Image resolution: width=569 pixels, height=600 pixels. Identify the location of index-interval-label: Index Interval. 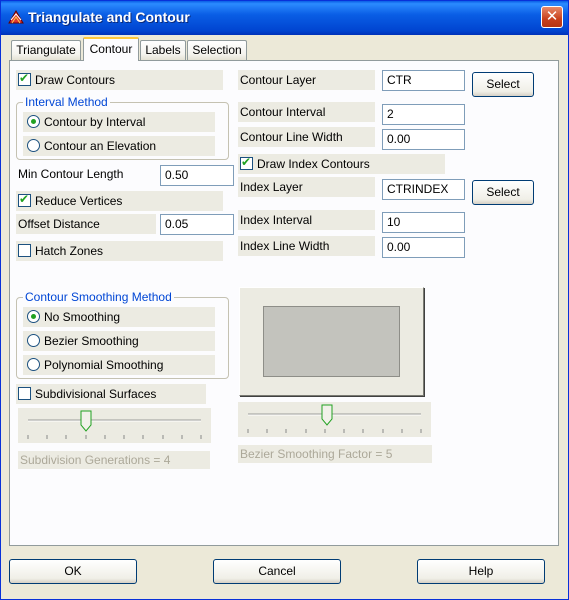
(276, 220).